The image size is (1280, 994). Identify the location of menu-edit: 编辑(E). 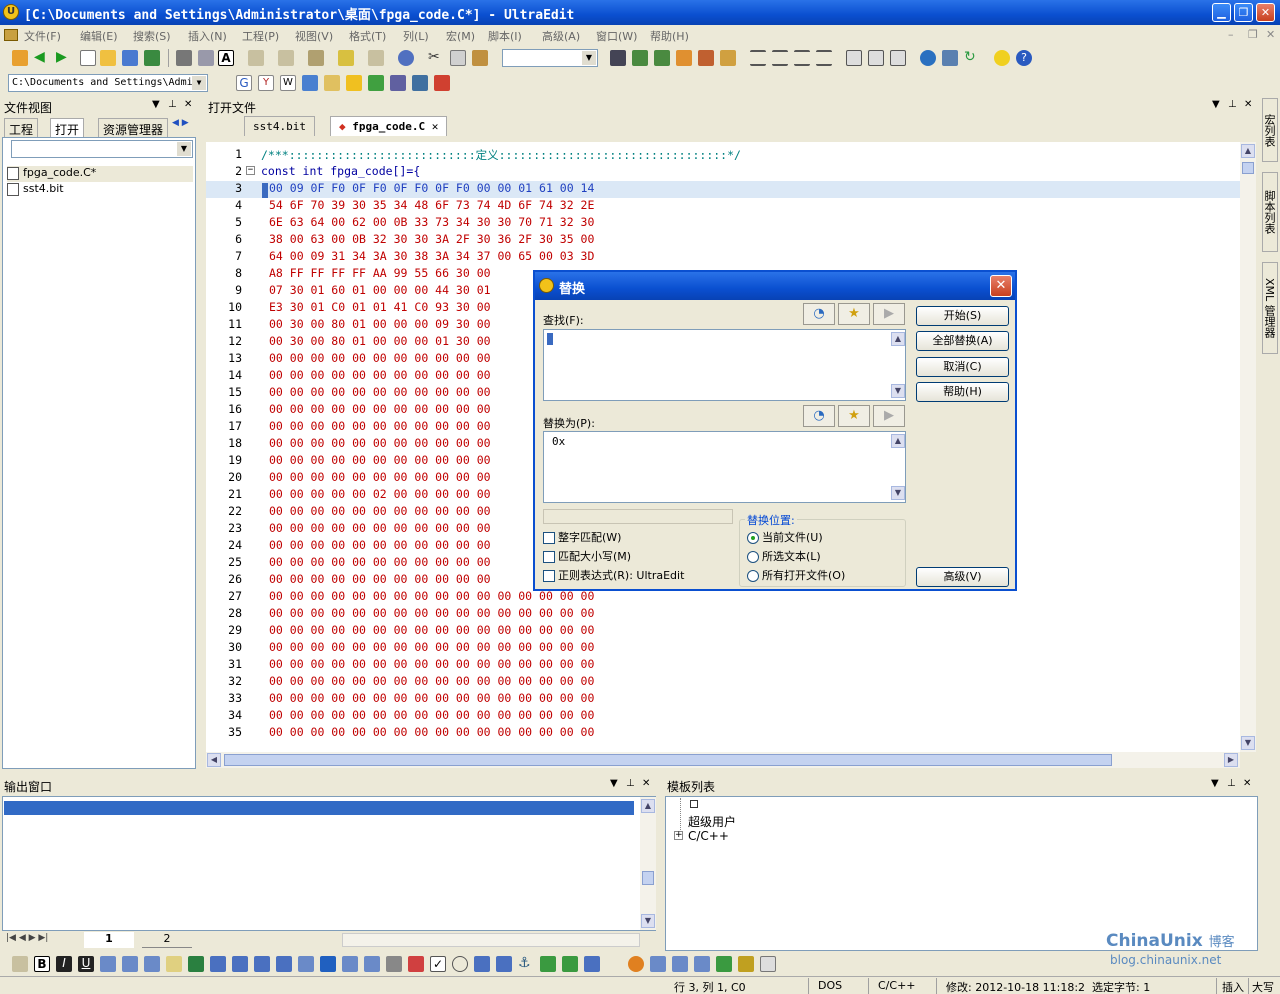
(99, 36).